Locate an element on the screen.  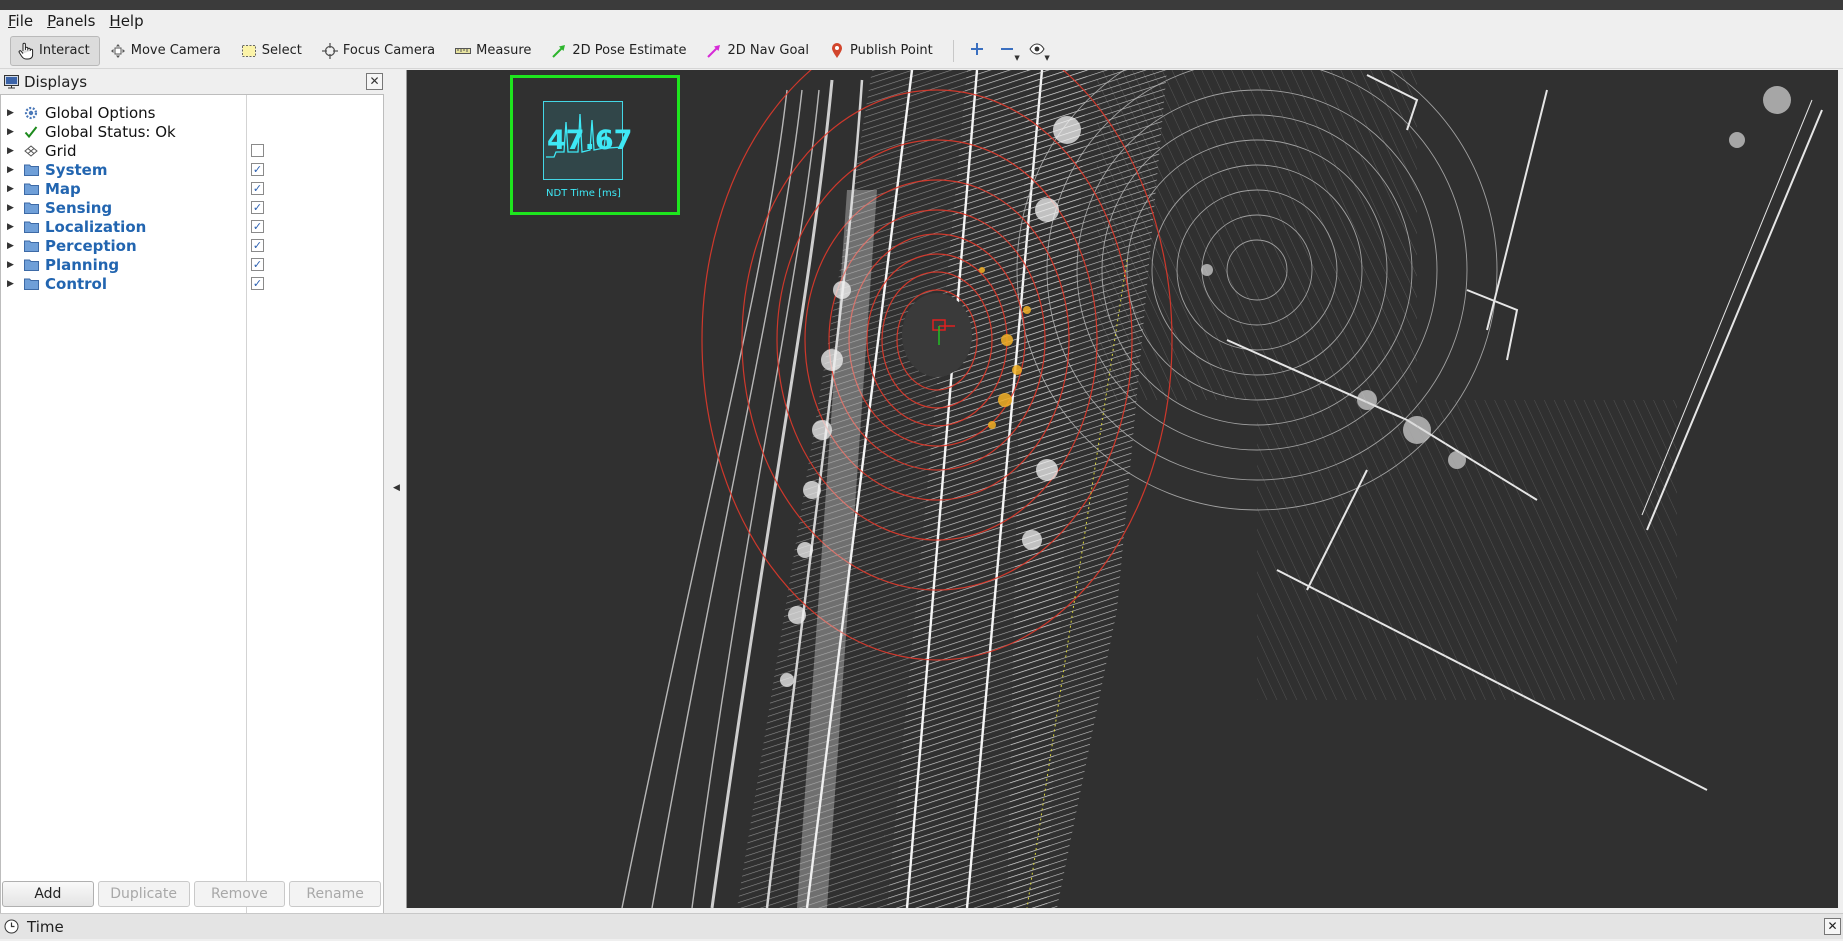
duplicate-button: Duplicate is located at coordinates (143, 894).